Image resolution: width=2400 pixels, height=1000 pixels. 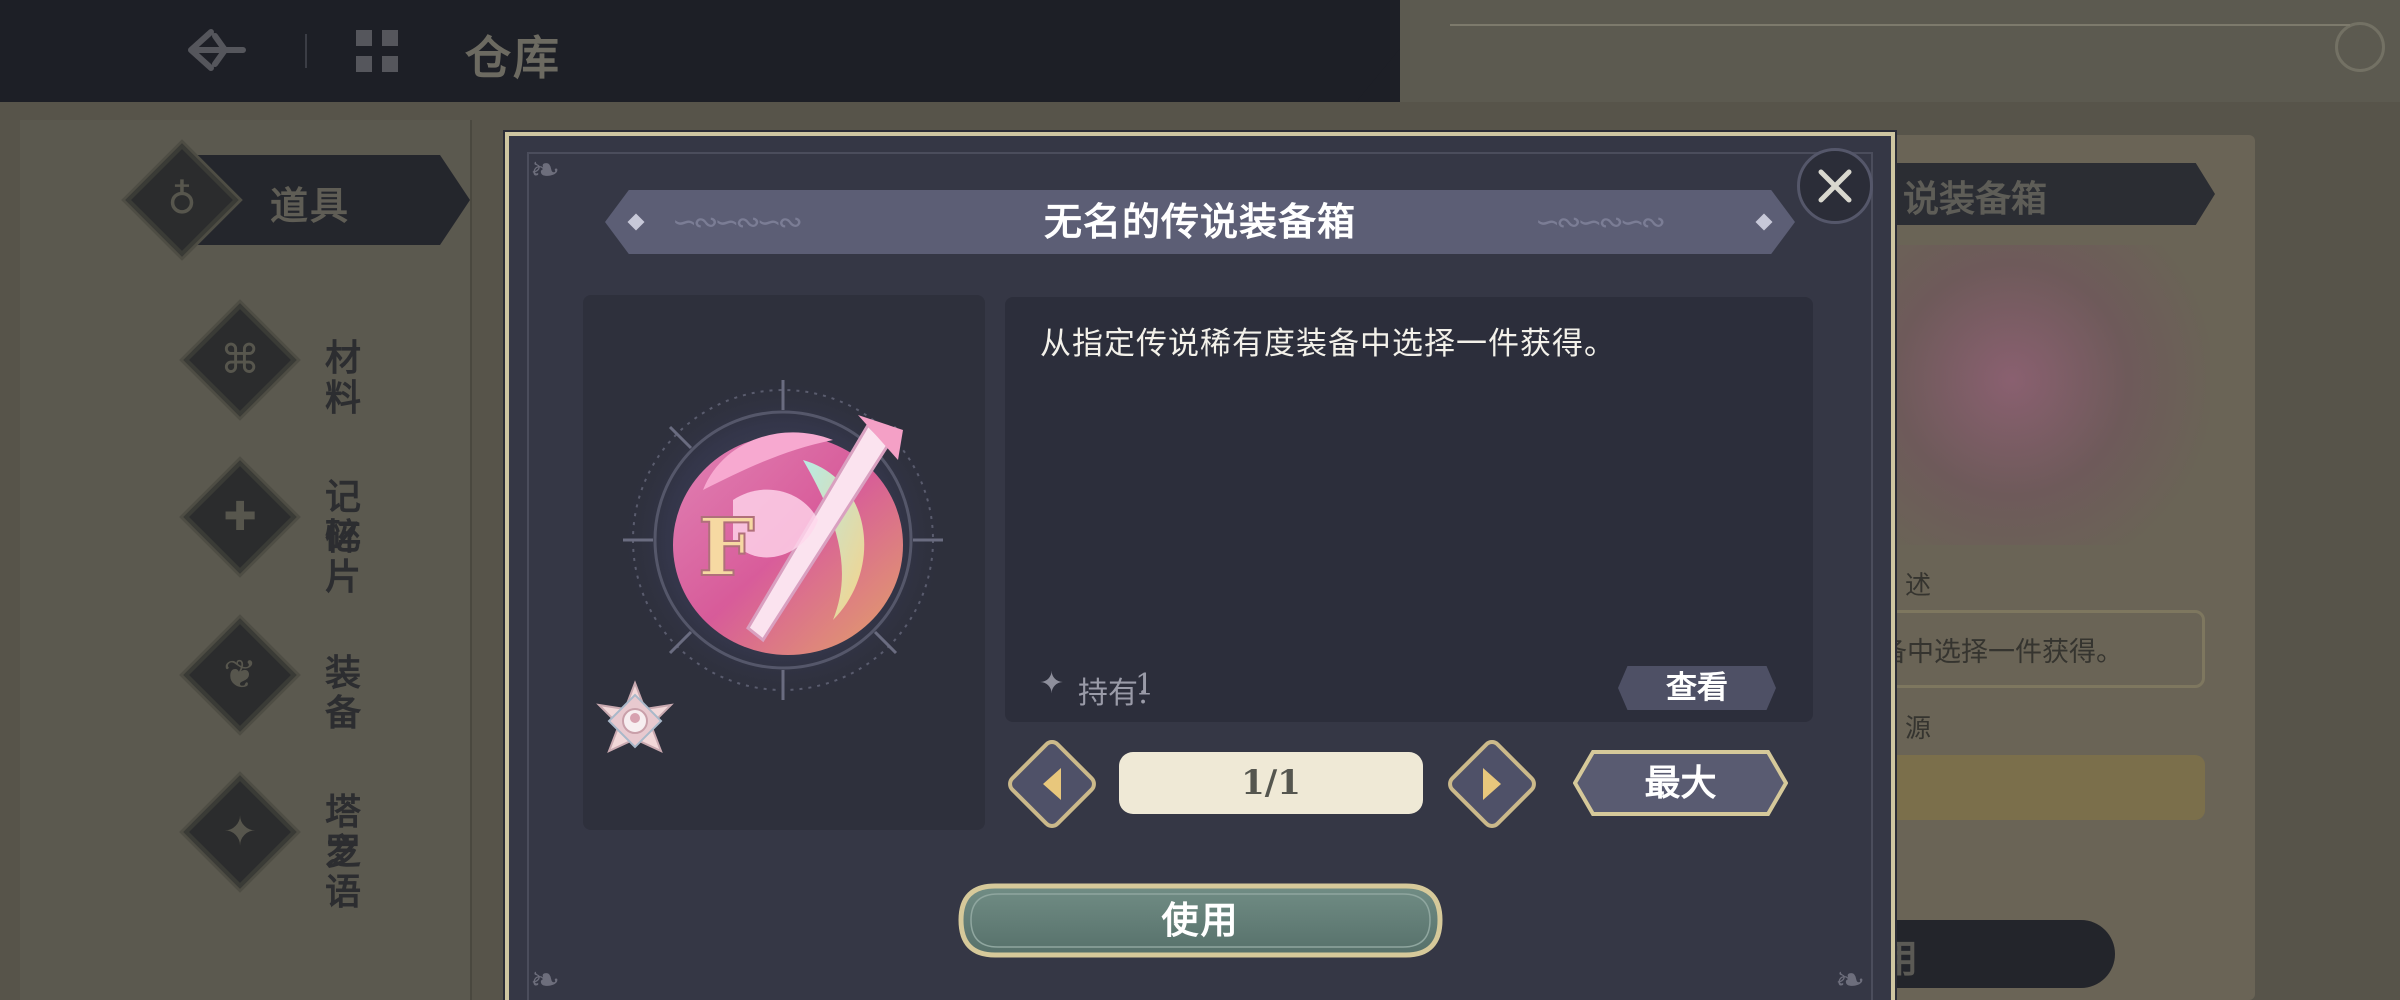 What do you see at coordinates (2360, 47) in the screenshot?
I see `top-right-icon` at bounding box center [2360, 47].